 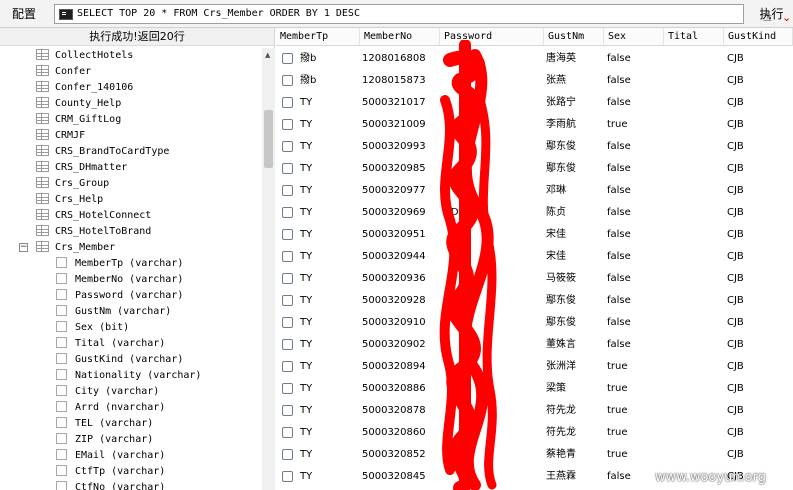 What do you see at coordinates (88, 103) in the screenshot?
I see `tree-table-label: County_Help` at bounding box center [88, 103].